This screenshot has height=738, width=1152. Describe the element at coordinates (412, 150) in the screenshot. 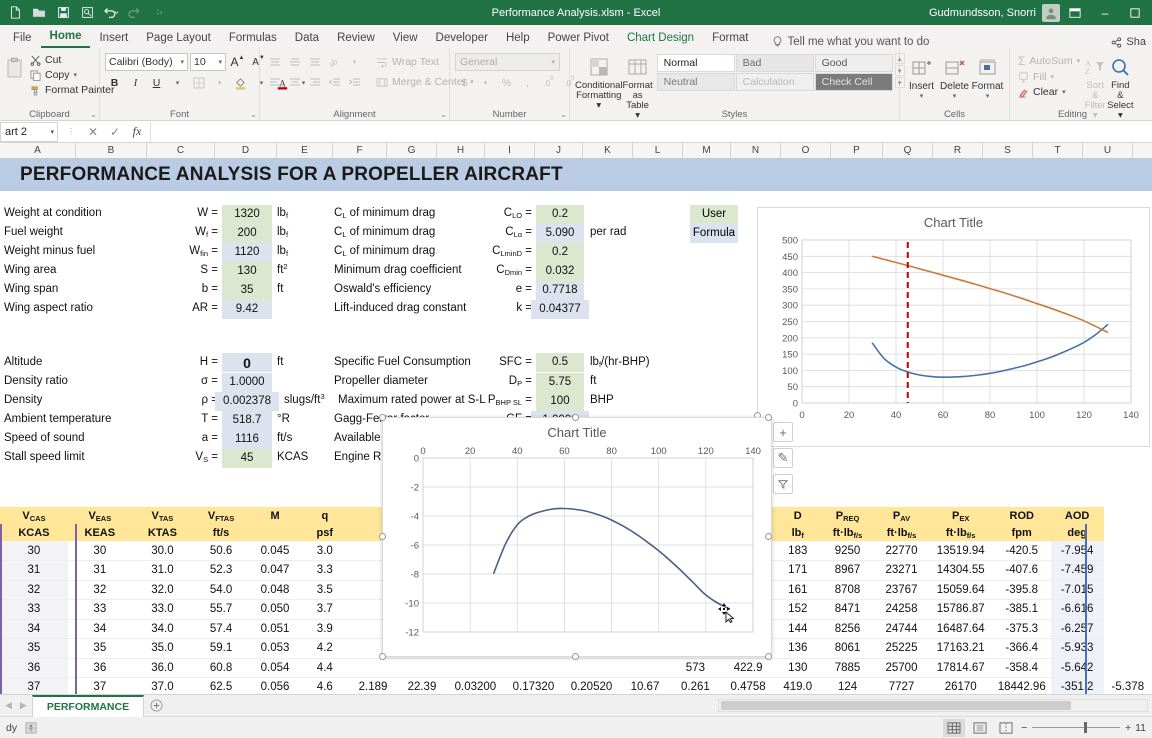

I see `column-header-g: G` at that location.